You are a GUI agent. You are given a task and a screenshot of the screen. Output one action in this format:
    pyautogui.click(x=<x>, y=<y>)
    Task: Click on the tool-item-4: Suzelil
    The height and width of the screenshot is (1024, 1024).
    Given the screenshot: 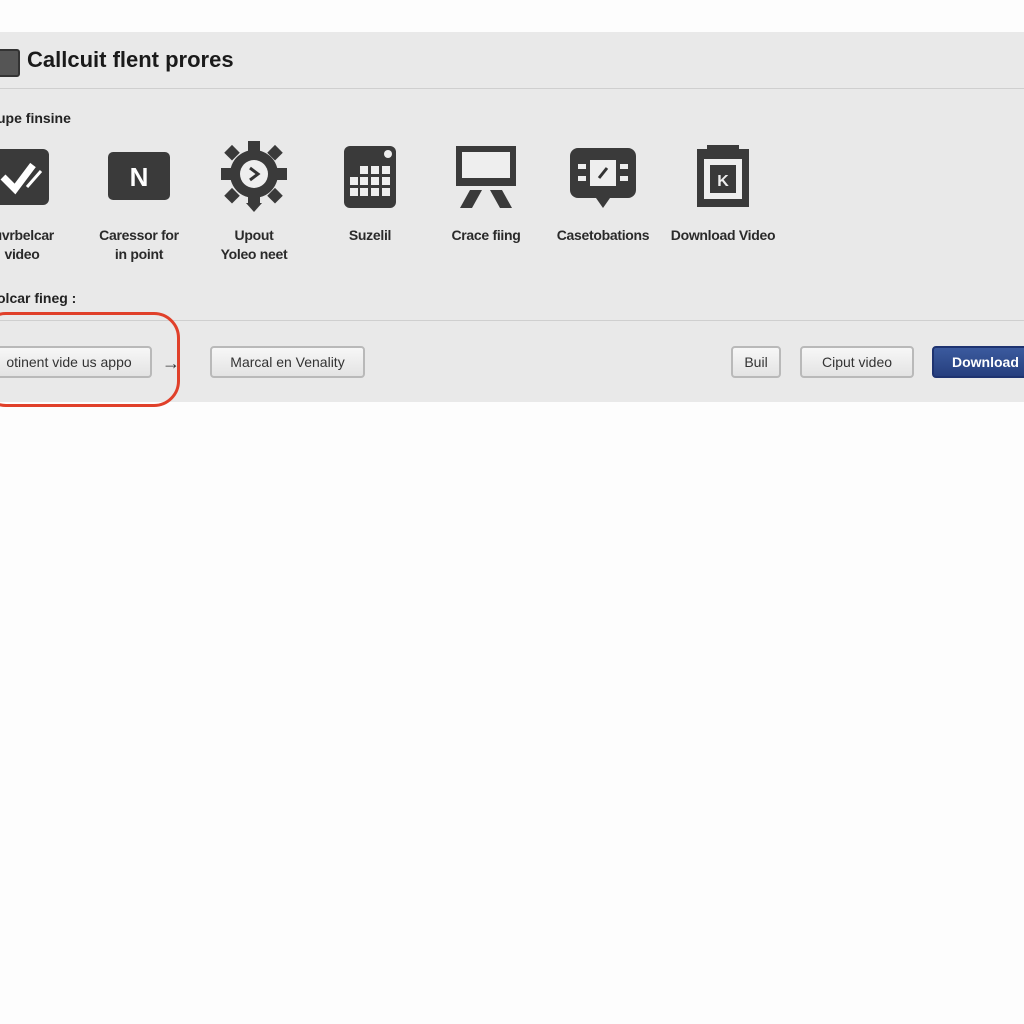 What is the action you would take?
    pyautogui.click(x=370, y=192)
    